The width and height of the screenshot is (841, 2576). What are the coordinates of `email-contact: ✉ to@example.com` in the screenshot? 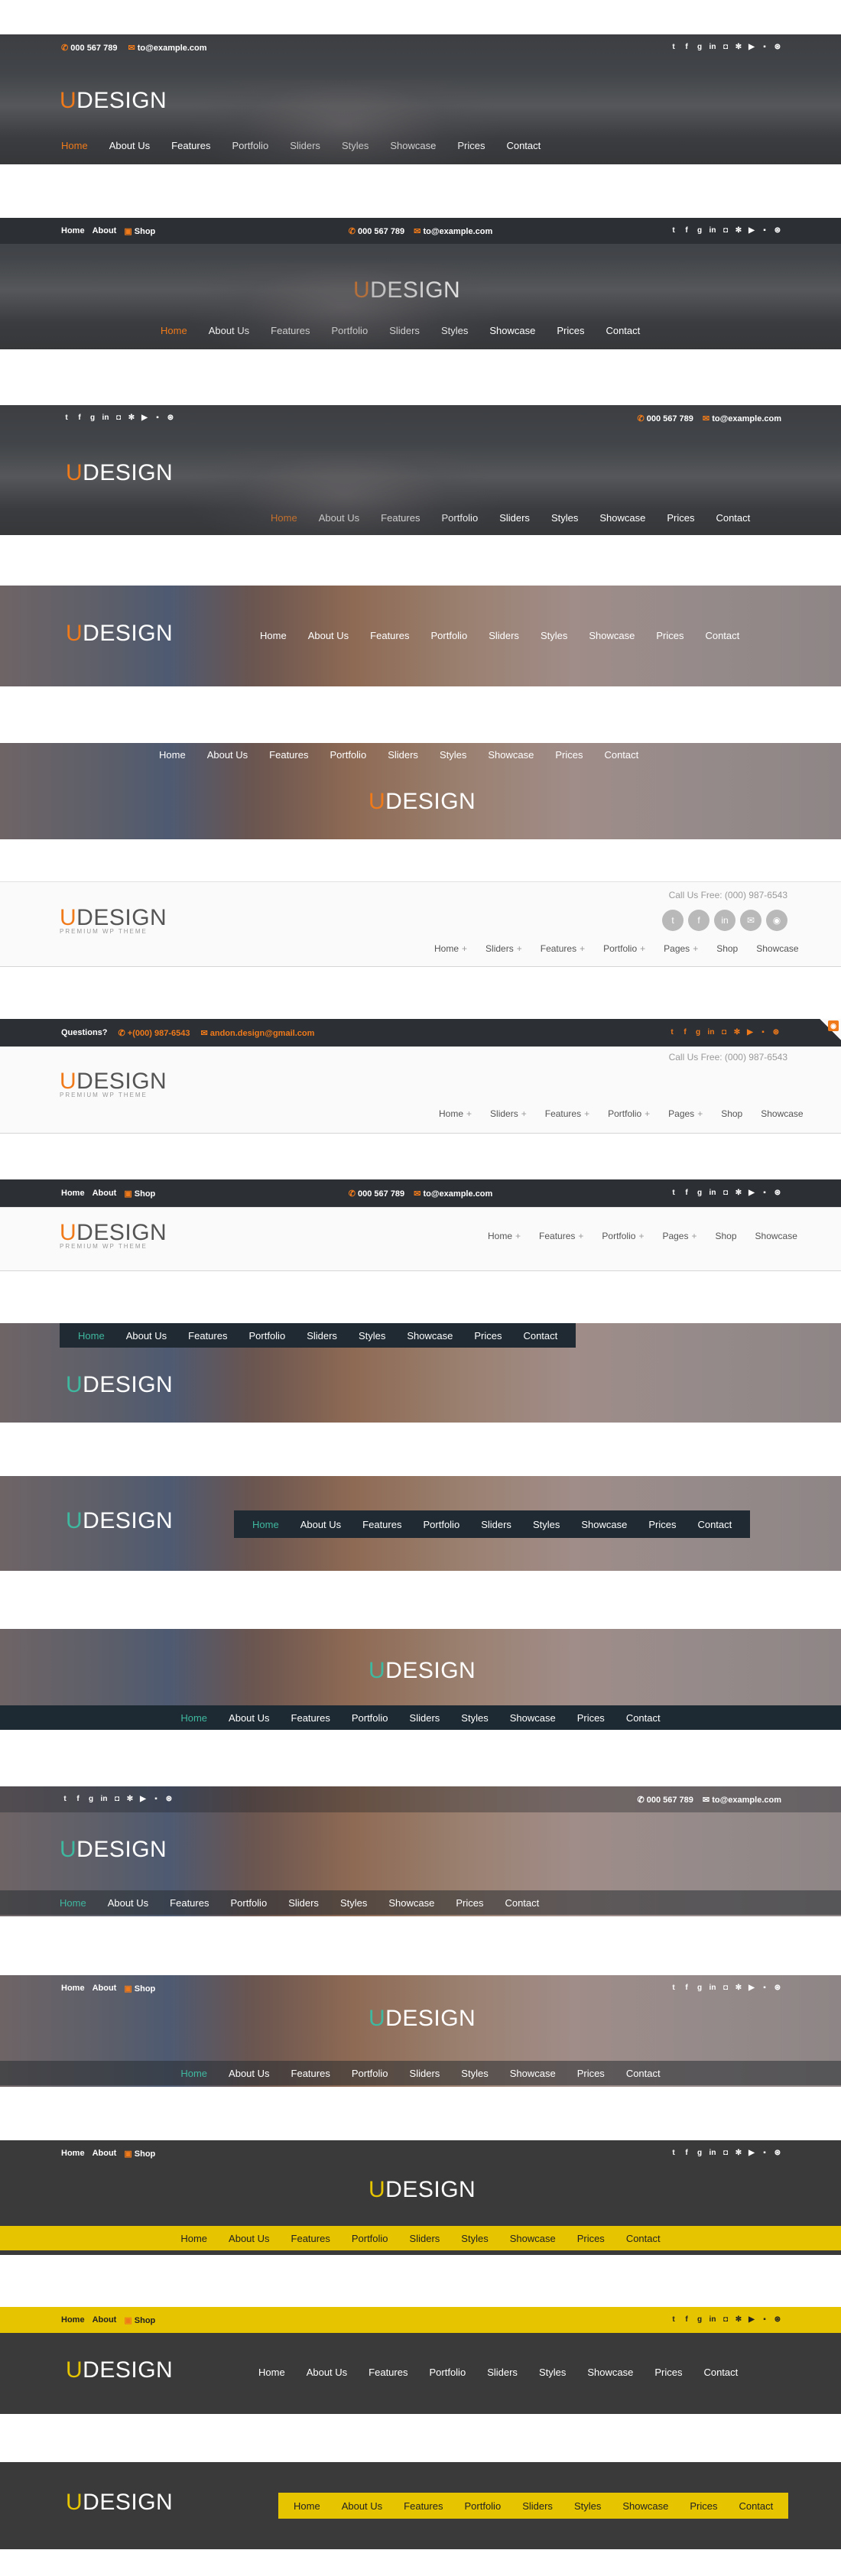 It's located at (742, 418).